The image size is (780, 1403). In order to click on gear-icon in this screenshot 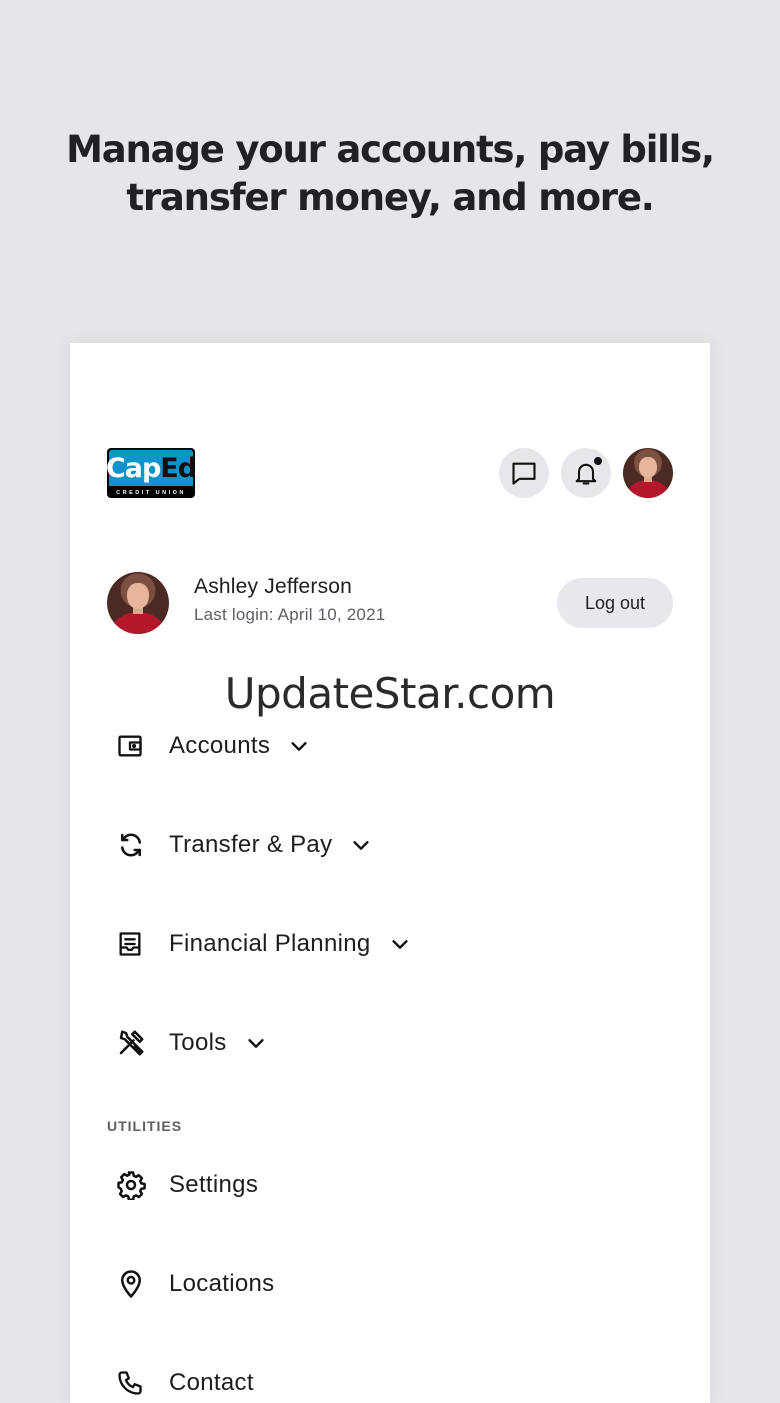, I will do `click(132, 1185)`.